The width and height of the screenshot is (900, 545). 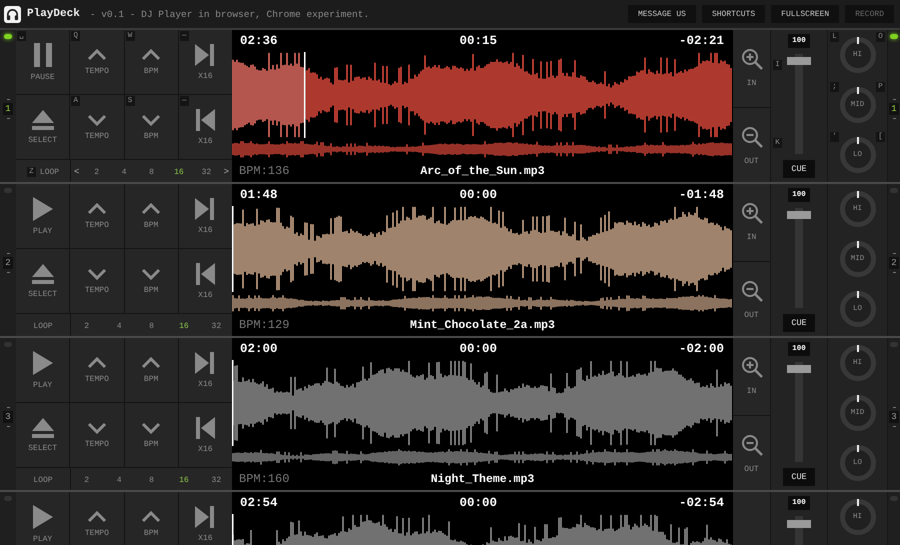 I want to click on deck-number: 1, so click(x=8, y=109).